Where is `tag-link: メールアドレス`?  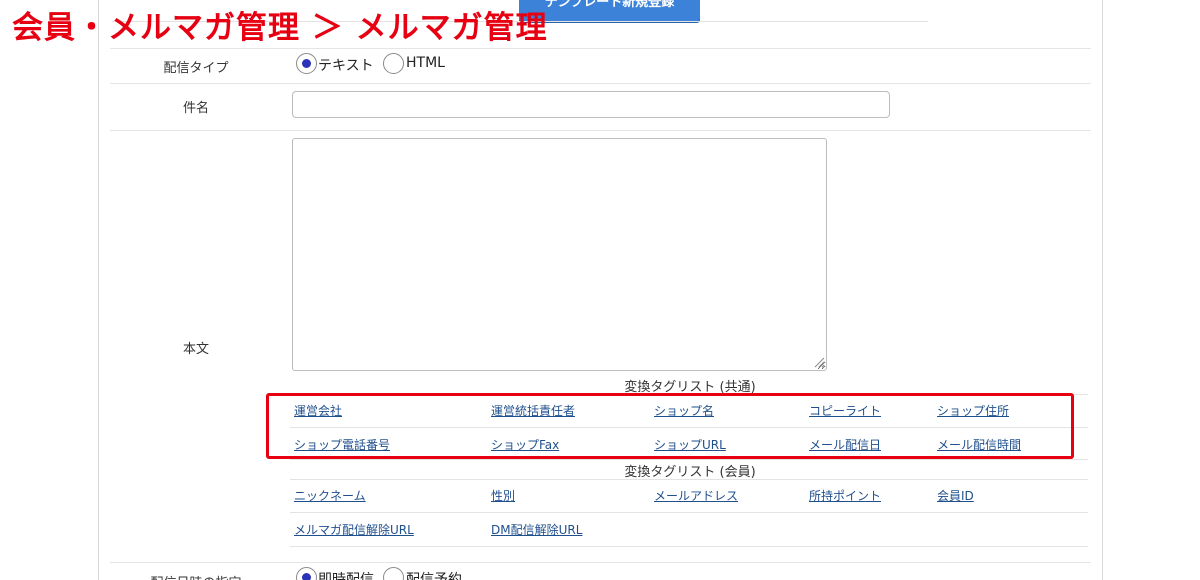
tag-link: メールアドレス is located at coordinates (696, 495).